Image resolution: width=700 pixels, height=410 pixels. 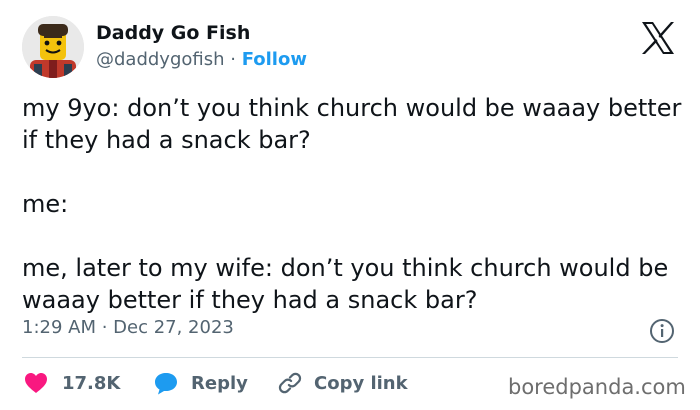 What do you see at coordinates (350, 357) in the screenshot?
I see `divider` at bounding box center [350, 357].